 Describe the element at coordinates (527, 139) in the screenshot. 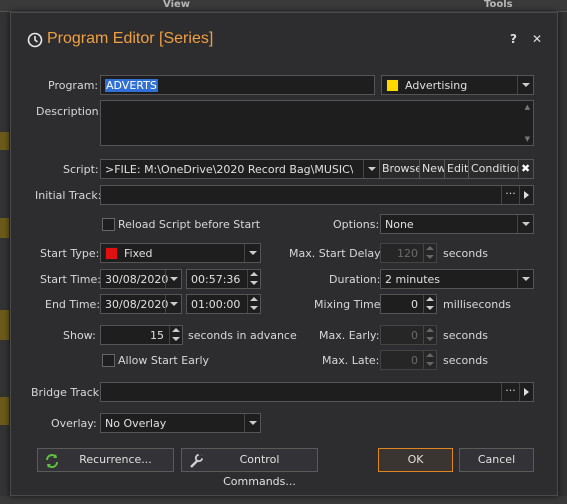

I see `scroll-down-icon: ▼` at that location.